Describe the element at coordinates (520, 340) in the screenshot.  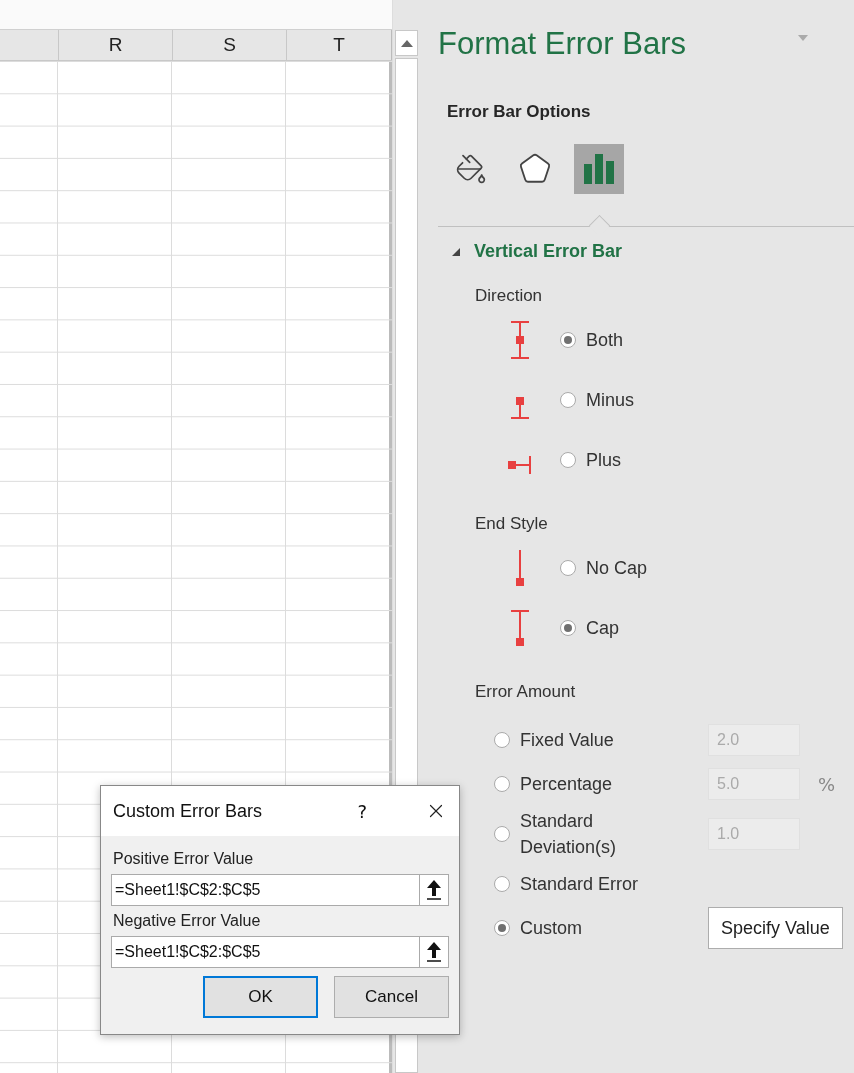
I see `both-error-bar-icon` at that location.